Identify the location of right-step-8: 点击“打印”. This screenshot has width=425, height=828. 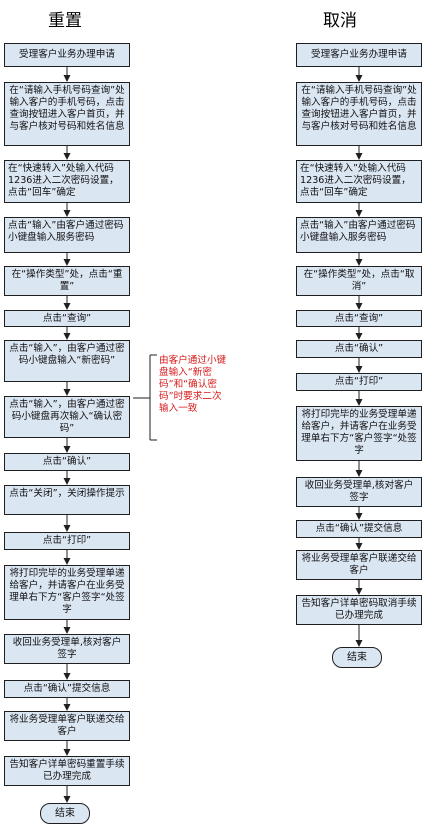
(359, 382).